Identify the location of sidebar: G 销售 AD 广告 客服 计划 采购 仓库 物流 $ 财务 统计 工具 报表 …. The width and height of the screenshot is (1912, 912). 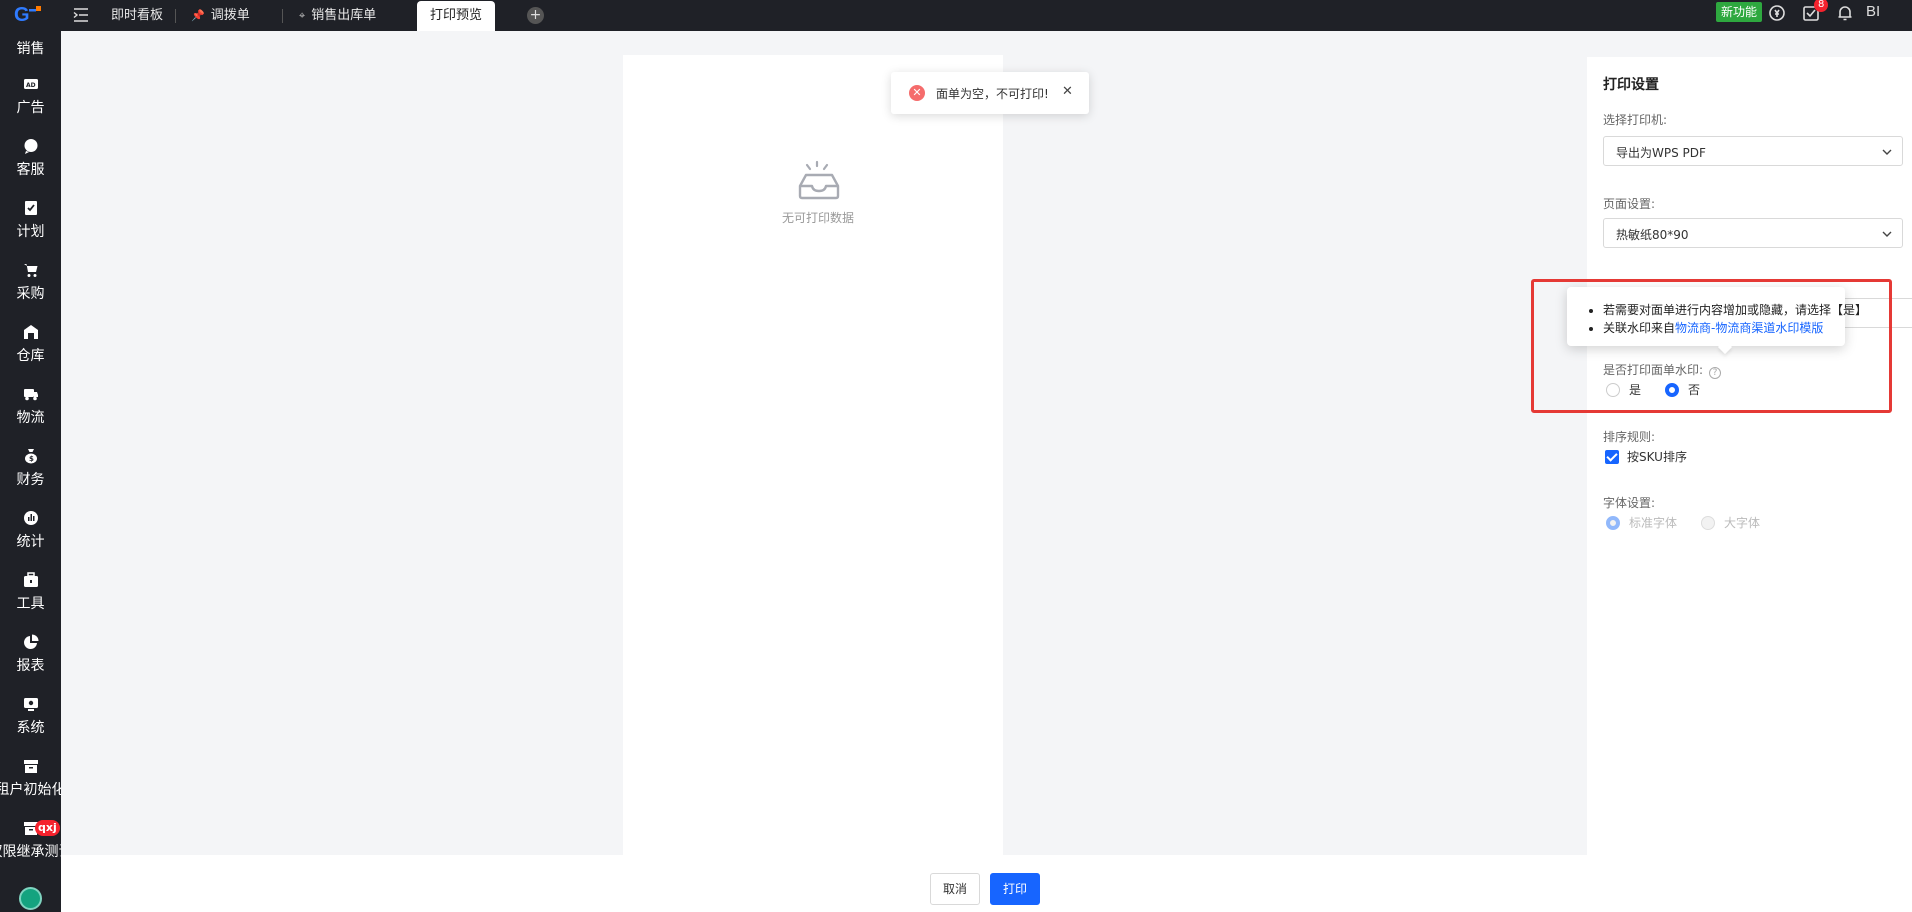
(30, 456).